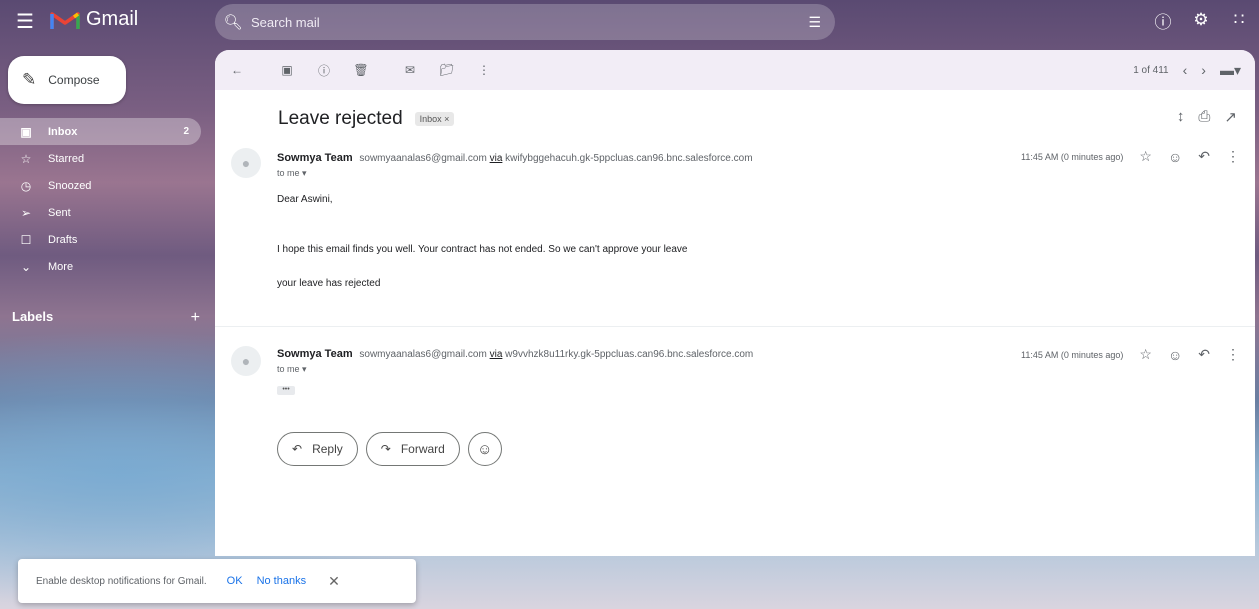  Describe the element at coordinates (286, 390) in the screenshot. I see `show-trimmed-content-button: •••` at that location.